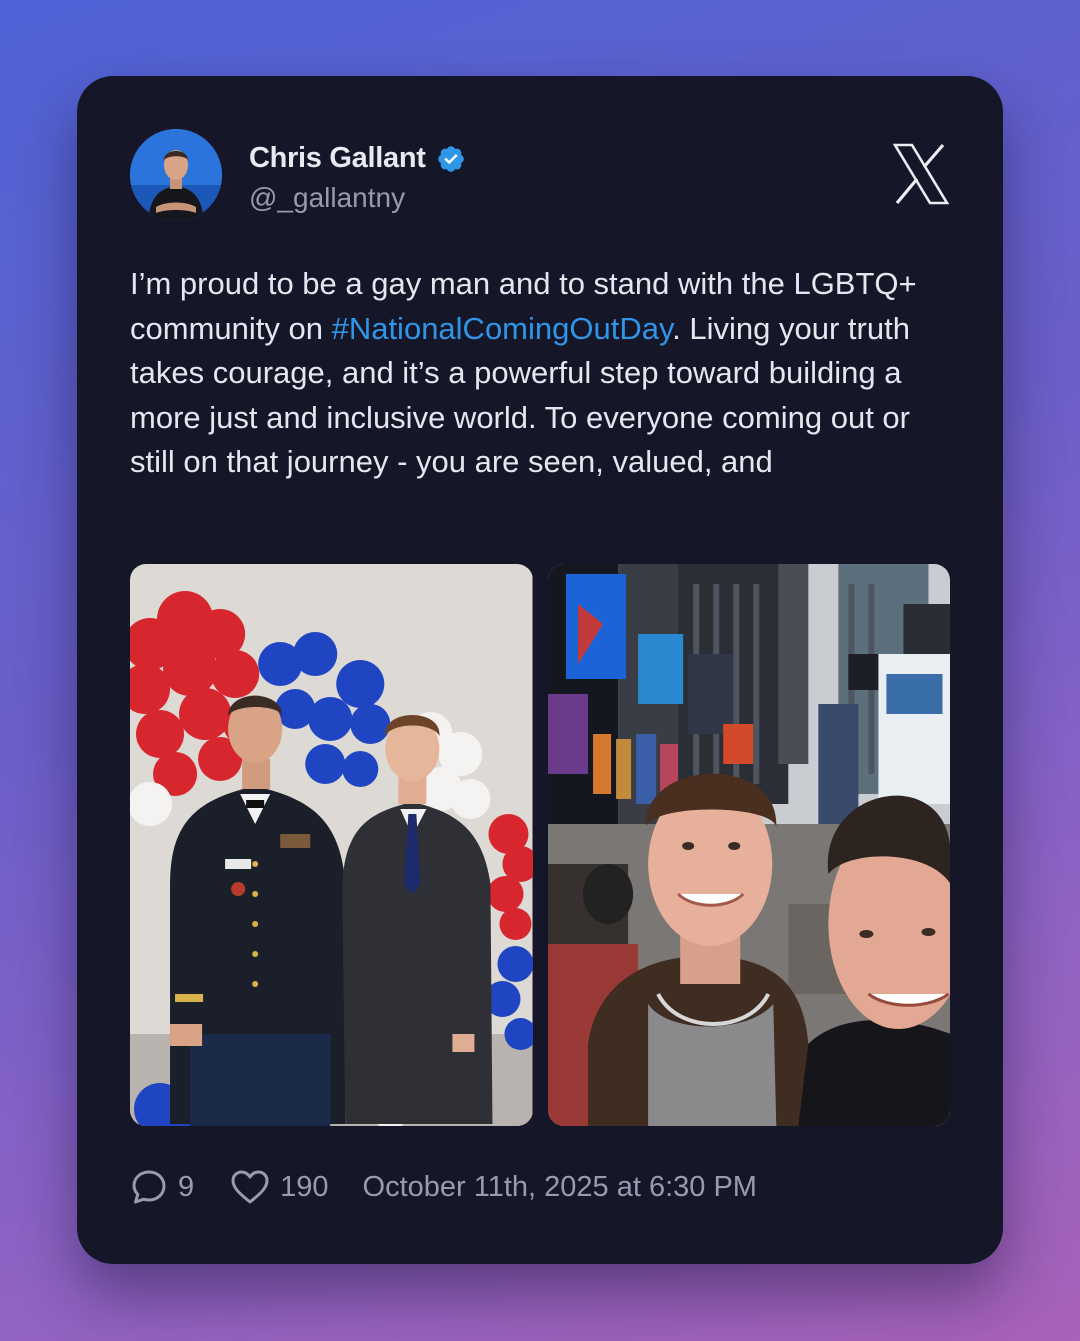 The width and height of the screenshot is (1080, 1341). What do you see at coordinates (560, 1187) in the screenshot?
I see `tweet-timestamp: October 11th, 2025 at 6:30 PM` at bounding box center [560, 1187].